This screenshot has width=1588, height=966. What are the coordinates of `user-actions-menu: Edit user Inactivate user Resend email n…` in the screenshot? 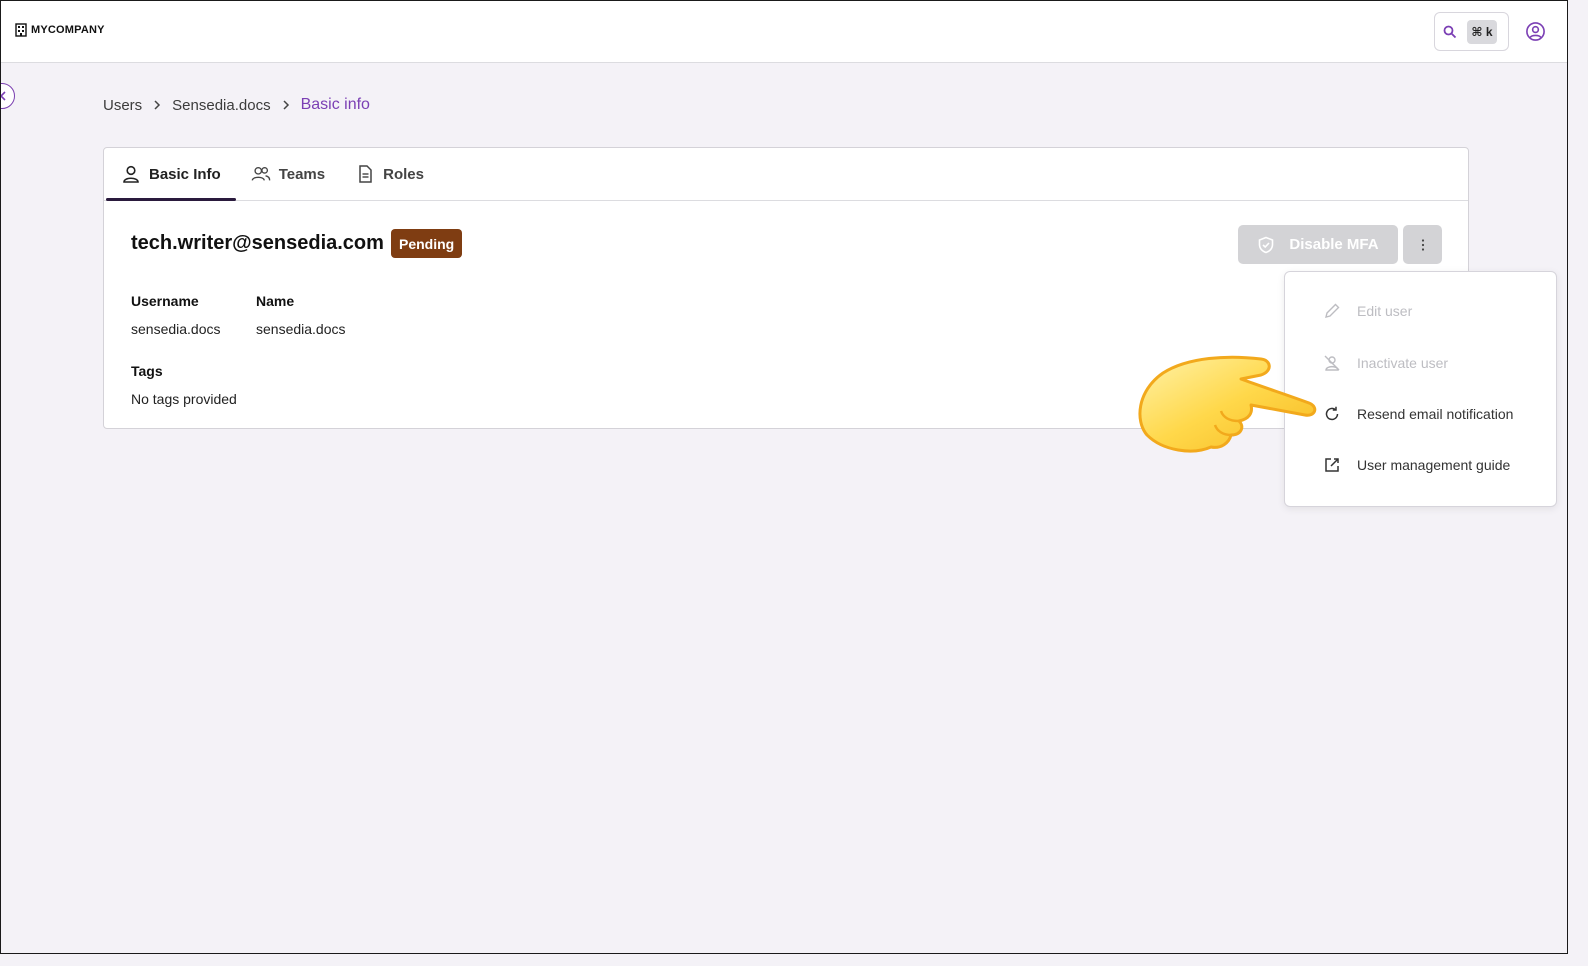 It's located at (1420, 389).